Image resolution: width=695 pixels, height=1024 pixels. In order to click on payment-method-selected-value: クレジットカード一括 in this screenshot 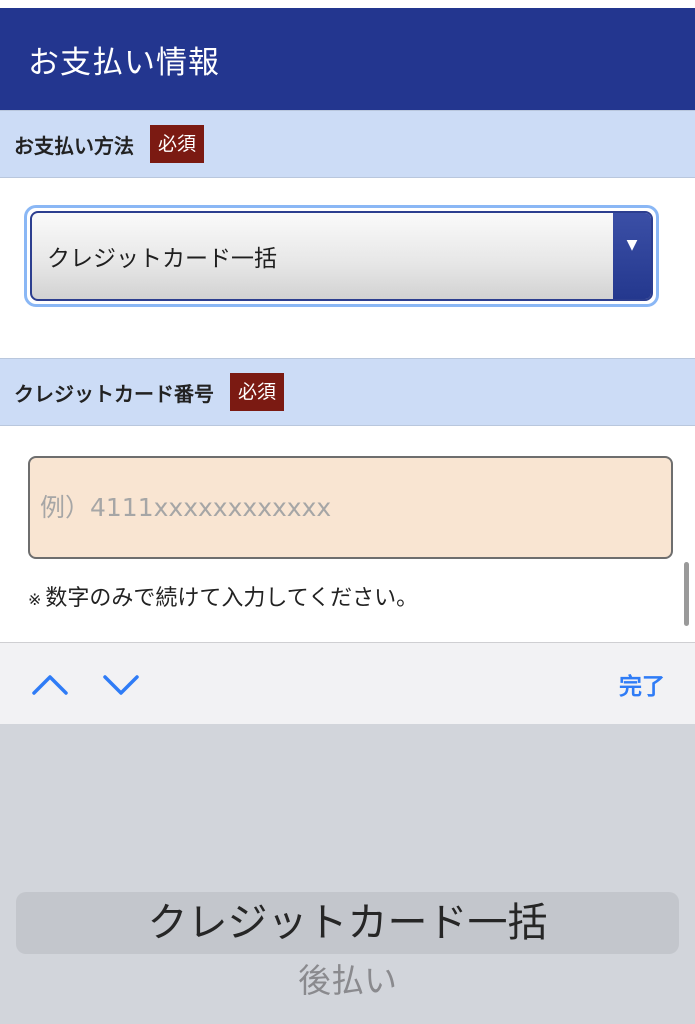, I will do `click(162, 259)`.